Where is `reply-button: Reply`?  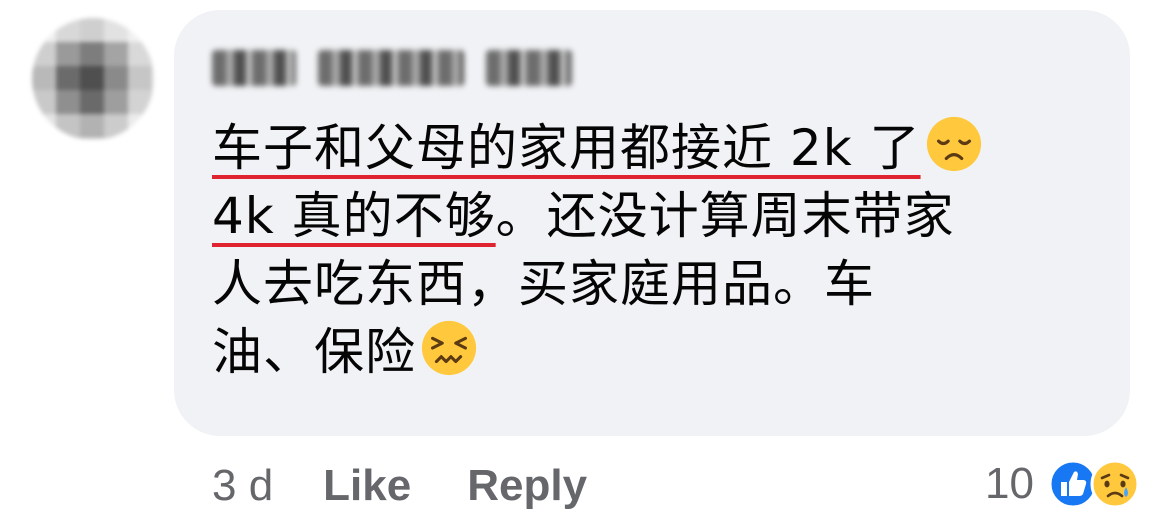 reply-button: Reply is located at coordinates (527, 486).